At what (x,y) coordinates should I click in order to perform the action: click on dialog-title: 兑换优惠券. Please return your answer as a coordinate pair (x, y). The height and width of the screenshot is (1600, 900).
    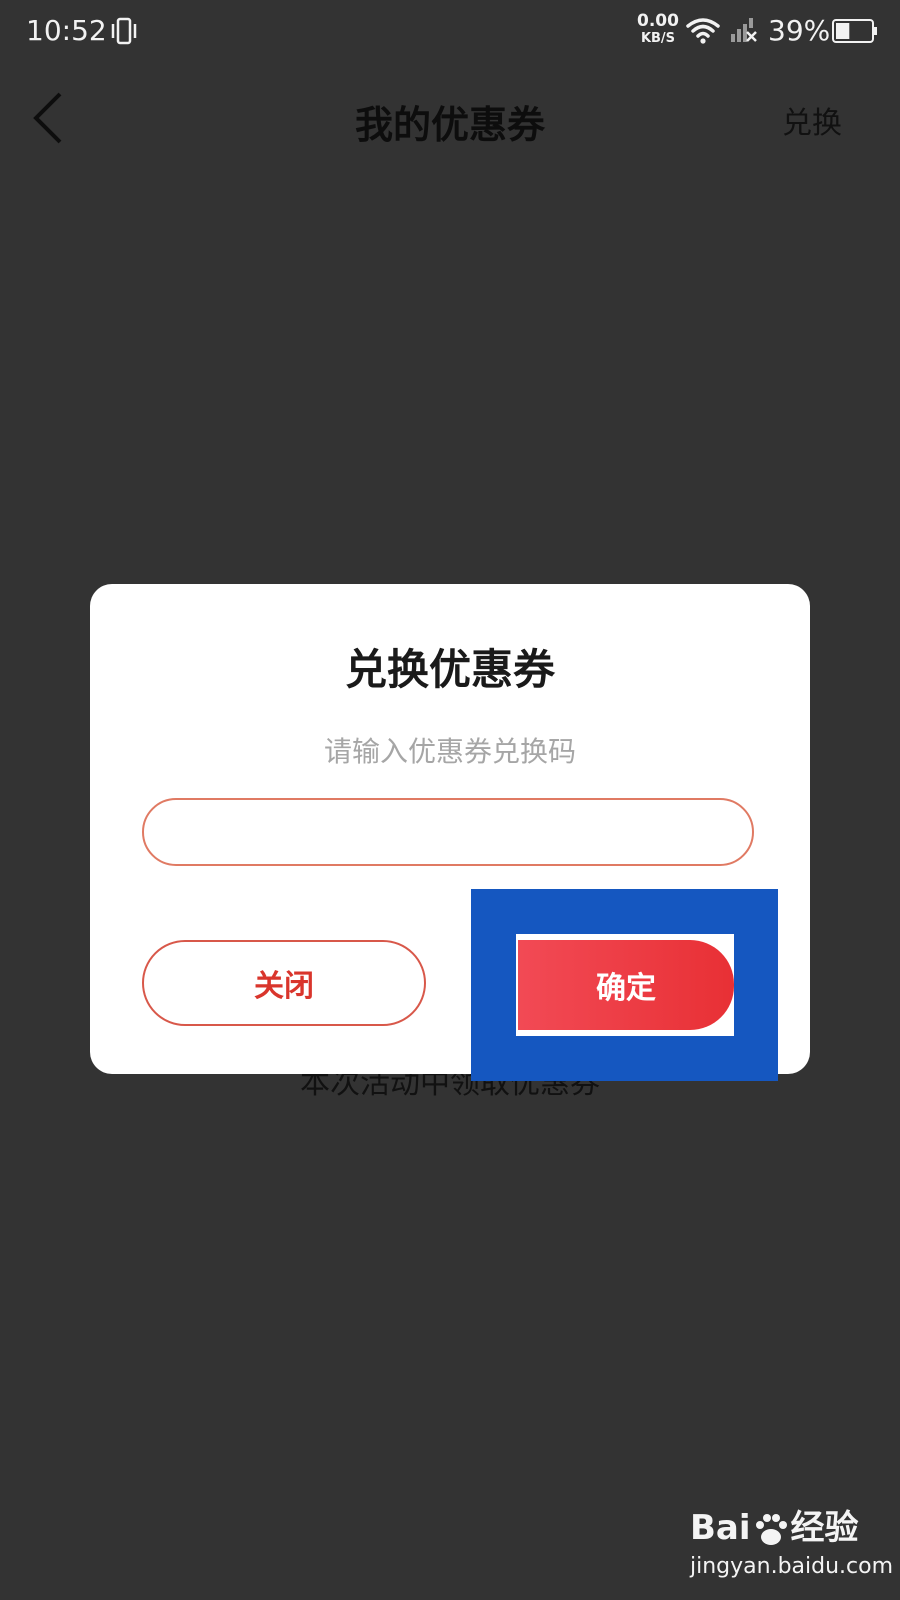
    Looking at the image, I should click on (449, 669).